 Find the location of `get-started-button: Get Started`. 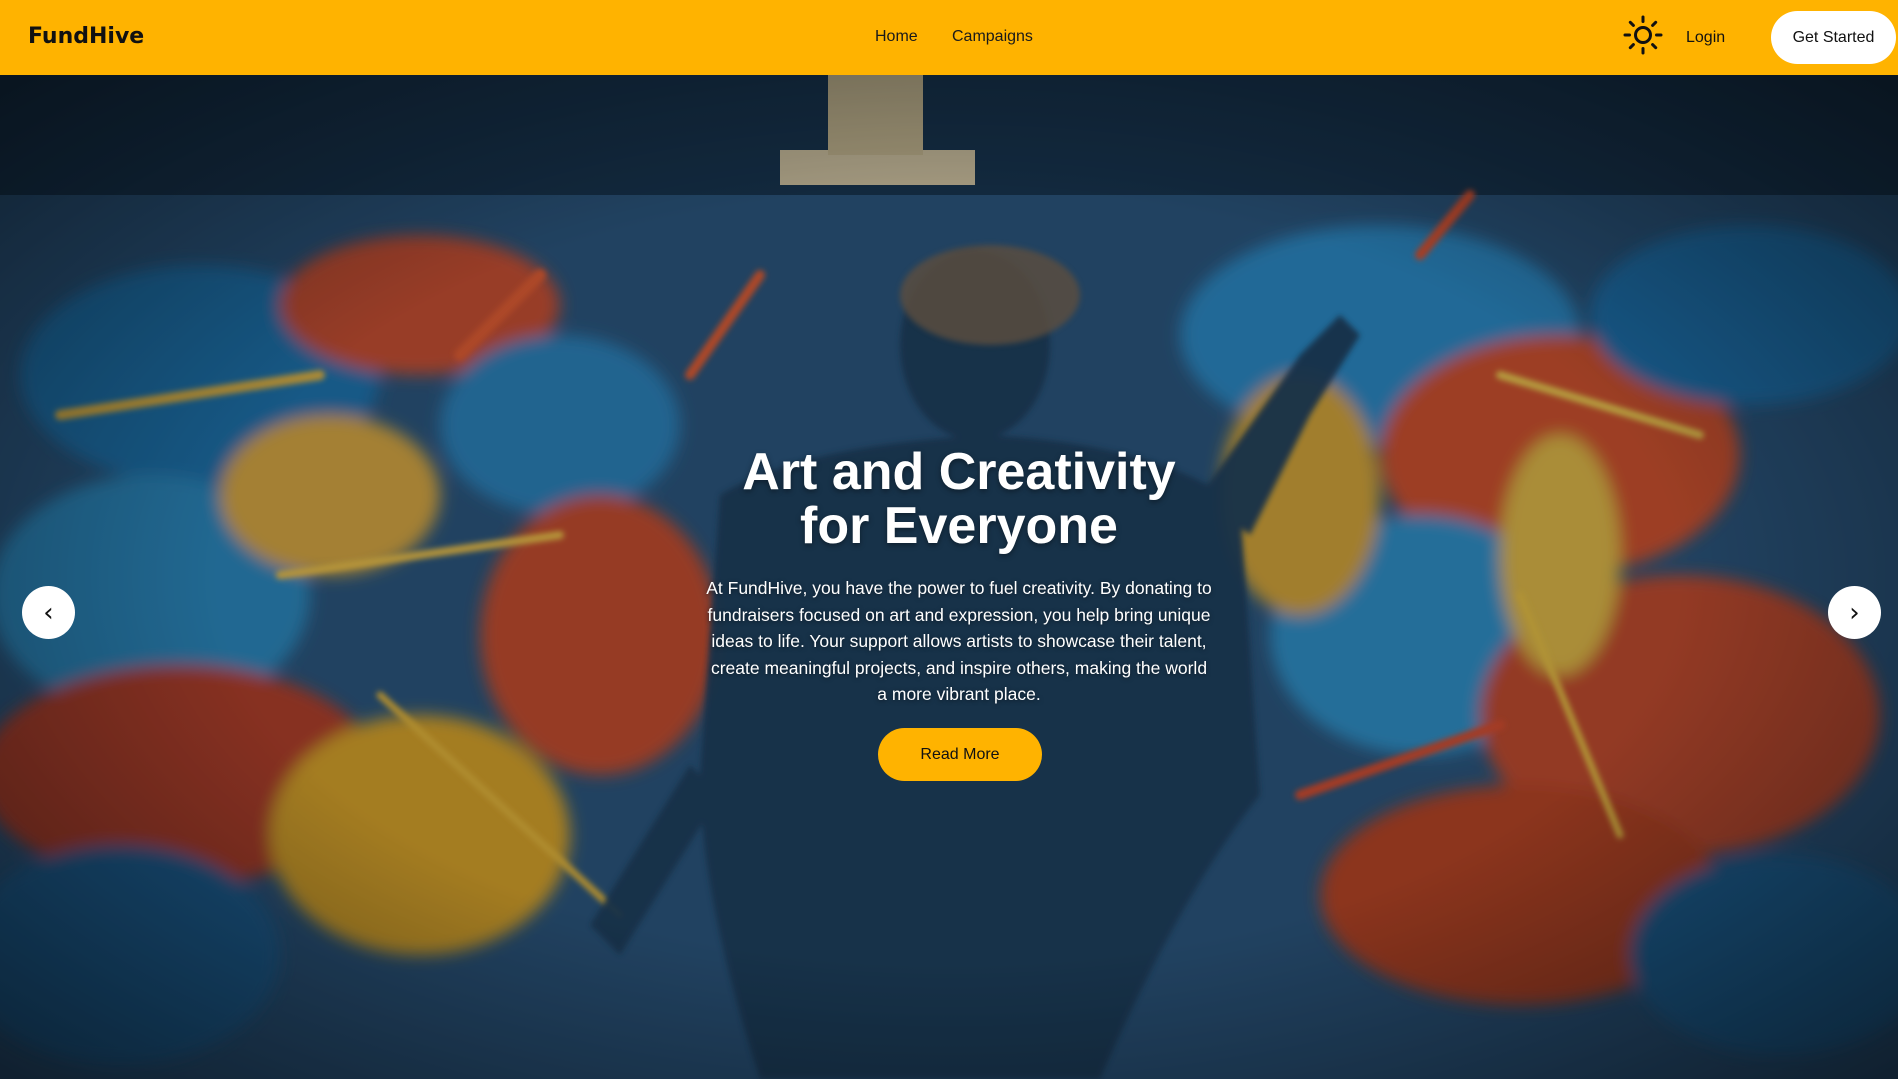

get-started-button: Get Started is located at coordinates (1833, 37).